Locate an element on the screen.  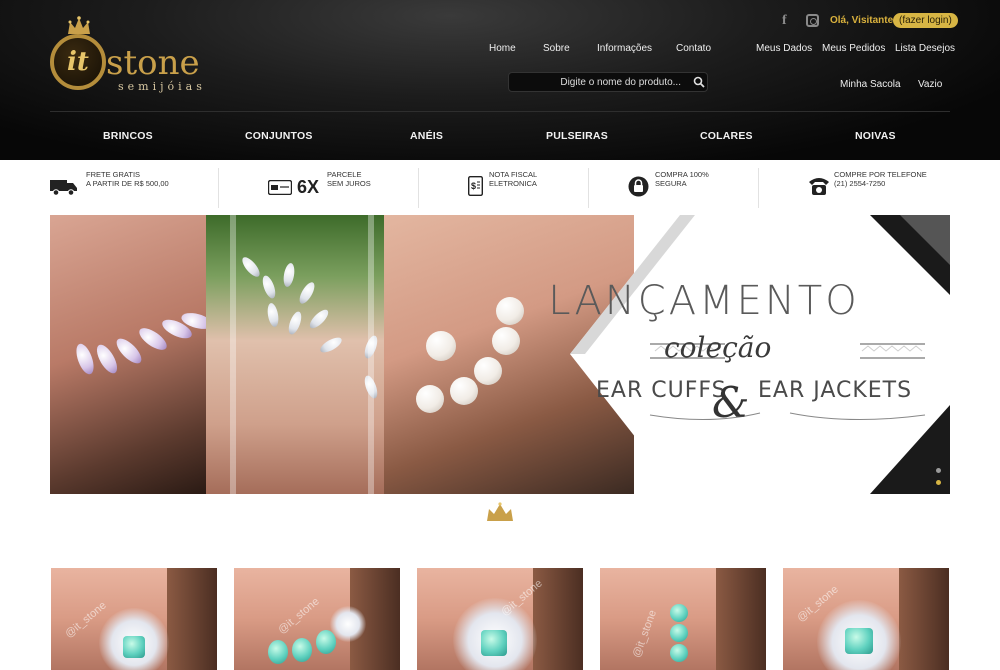
banner-line-right: EAR JACKETS is located at coordinates (835, 390).